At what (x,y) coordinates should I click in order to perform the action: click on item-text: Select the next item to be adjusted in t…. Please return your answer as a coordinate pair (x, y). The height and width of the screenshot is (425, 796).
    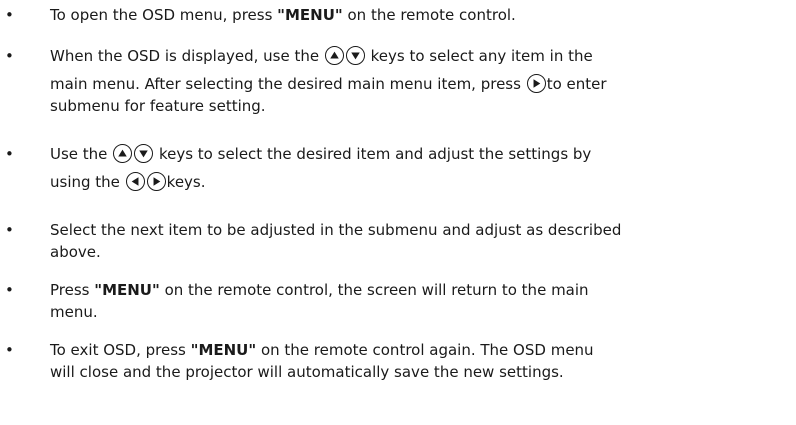
    Looking at the image, I should click on (336, 241).